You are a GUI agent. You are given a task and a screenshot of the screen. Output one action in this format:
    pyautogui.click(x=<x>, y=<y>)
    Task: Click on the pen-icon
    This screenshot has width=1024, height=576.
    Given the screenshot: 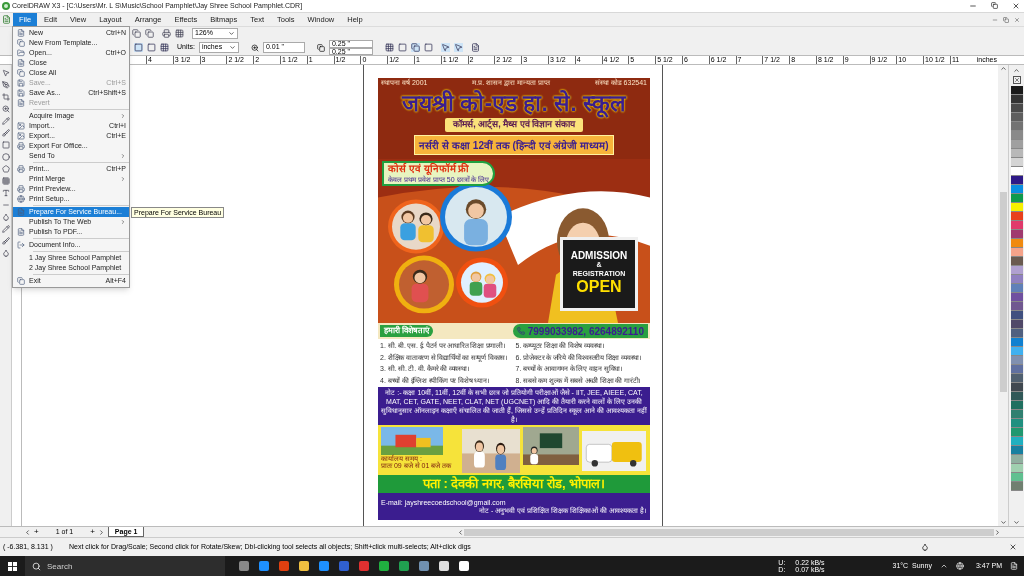 What is the action you would take?
    pyautogui.click(x=5, y=85)
    